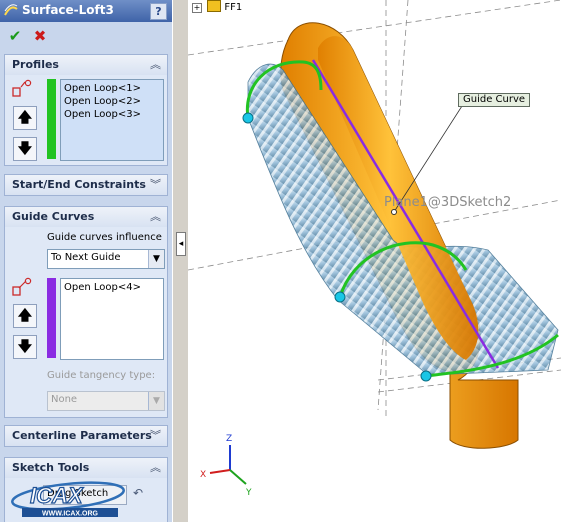  What do you see at coordinates (138, 493) in the screenshot?
I see `undo-icon: ↶` at bounding box center [138, 493].